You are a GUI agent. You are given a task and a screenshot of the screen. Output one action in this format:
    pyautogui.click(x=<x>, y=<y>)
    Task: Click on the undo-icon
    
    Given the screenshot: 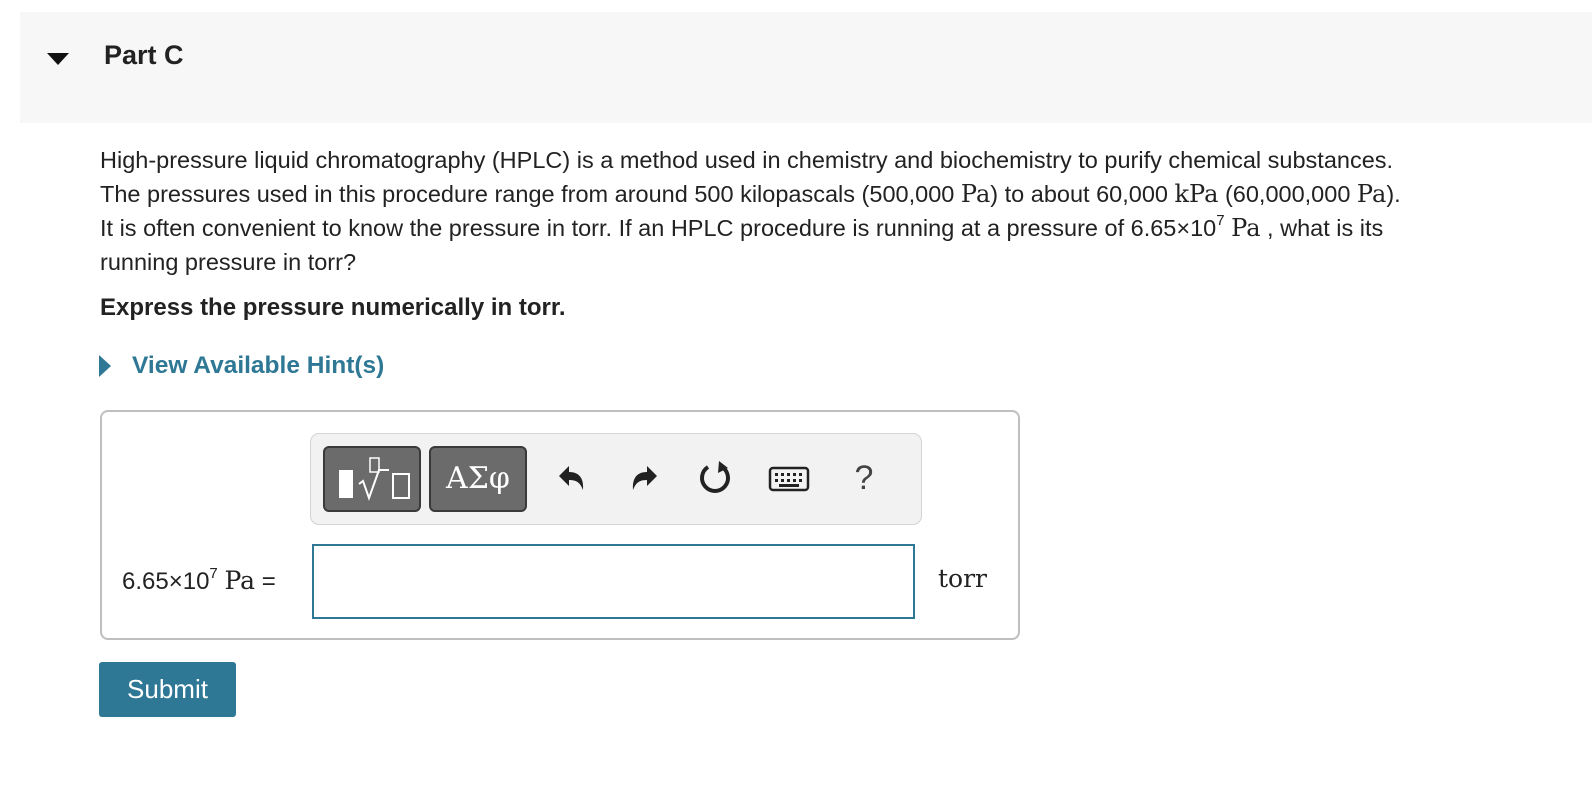 What is the action you would take?
    pyautogui.click(x=571, y=478)
    